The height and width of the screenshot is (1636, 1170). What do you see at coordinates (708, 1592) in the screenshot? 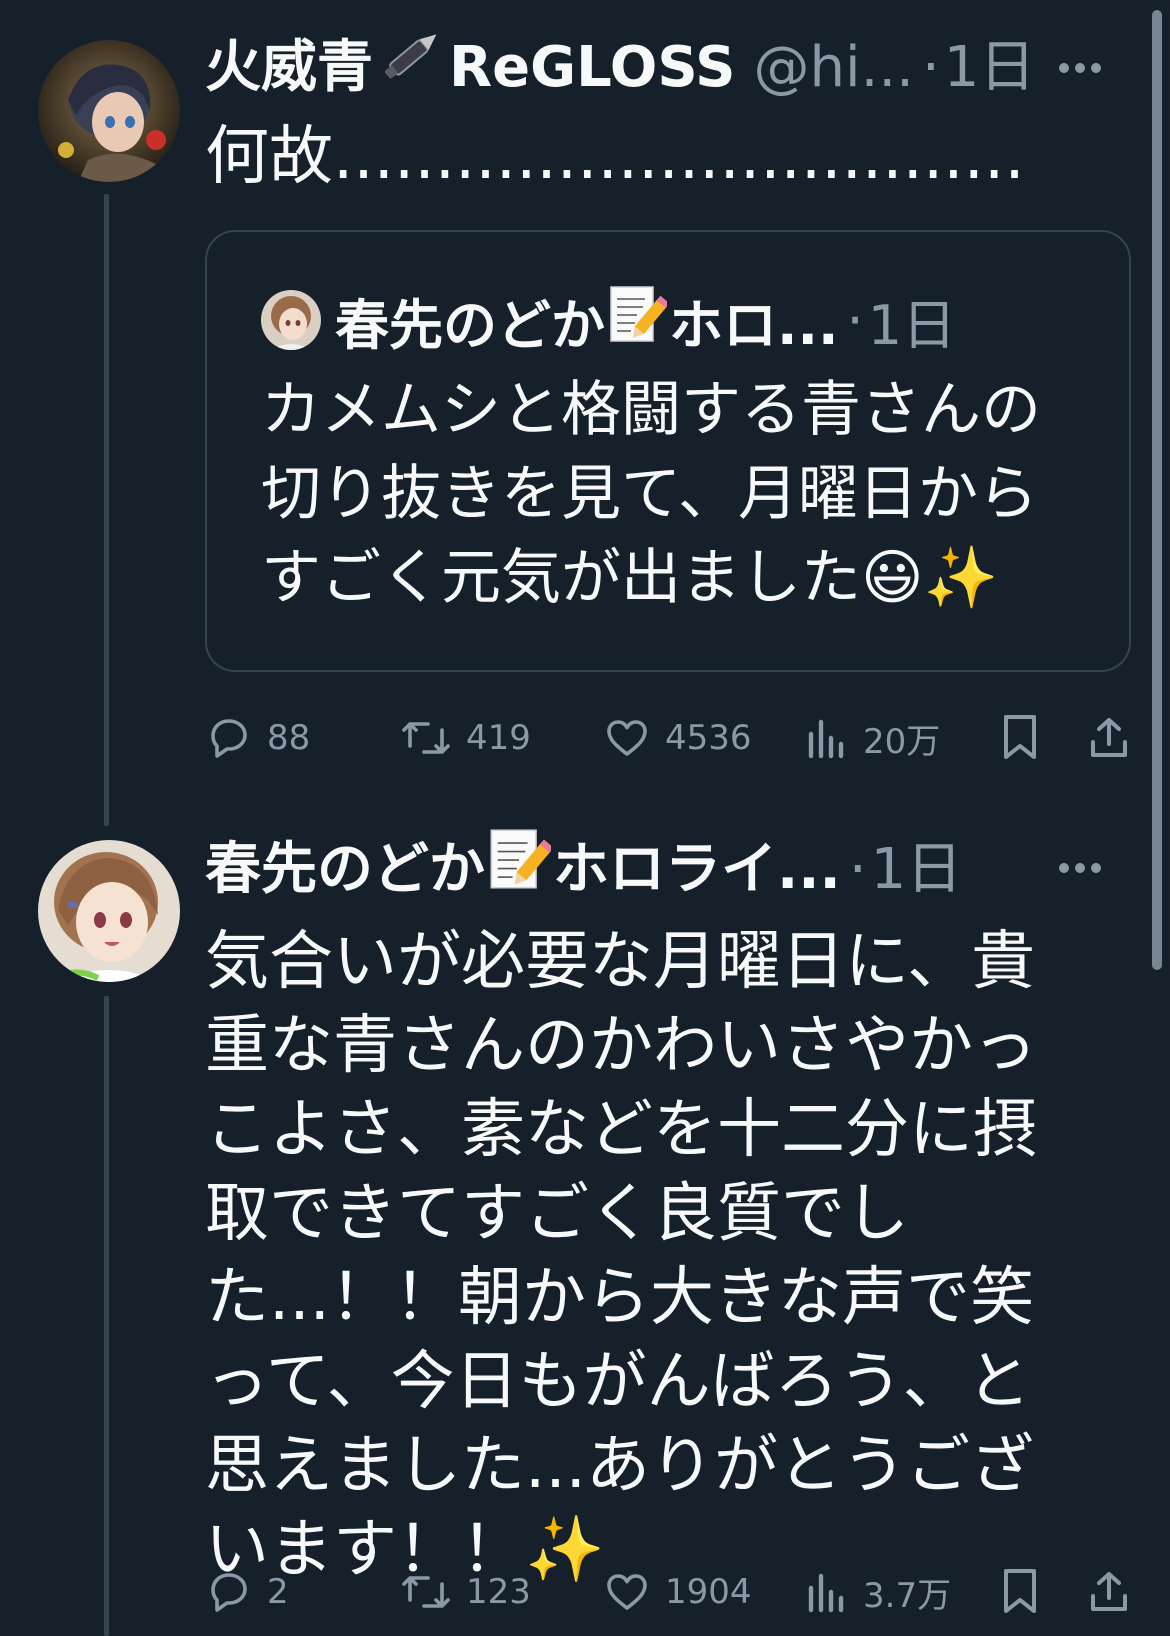
I see `like-count: 1904` at bounding box center [708, 1592].